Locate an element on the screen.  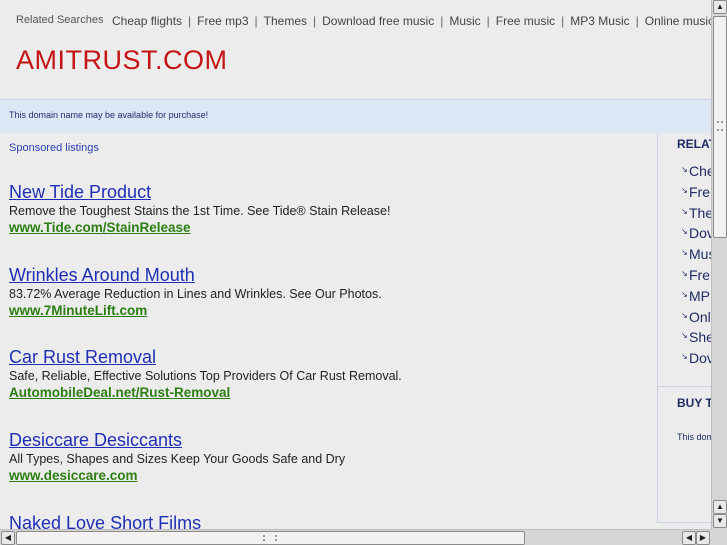
vertical-scrollbar: ▲ ▲ ▼ is located at coordinates (719, 264).